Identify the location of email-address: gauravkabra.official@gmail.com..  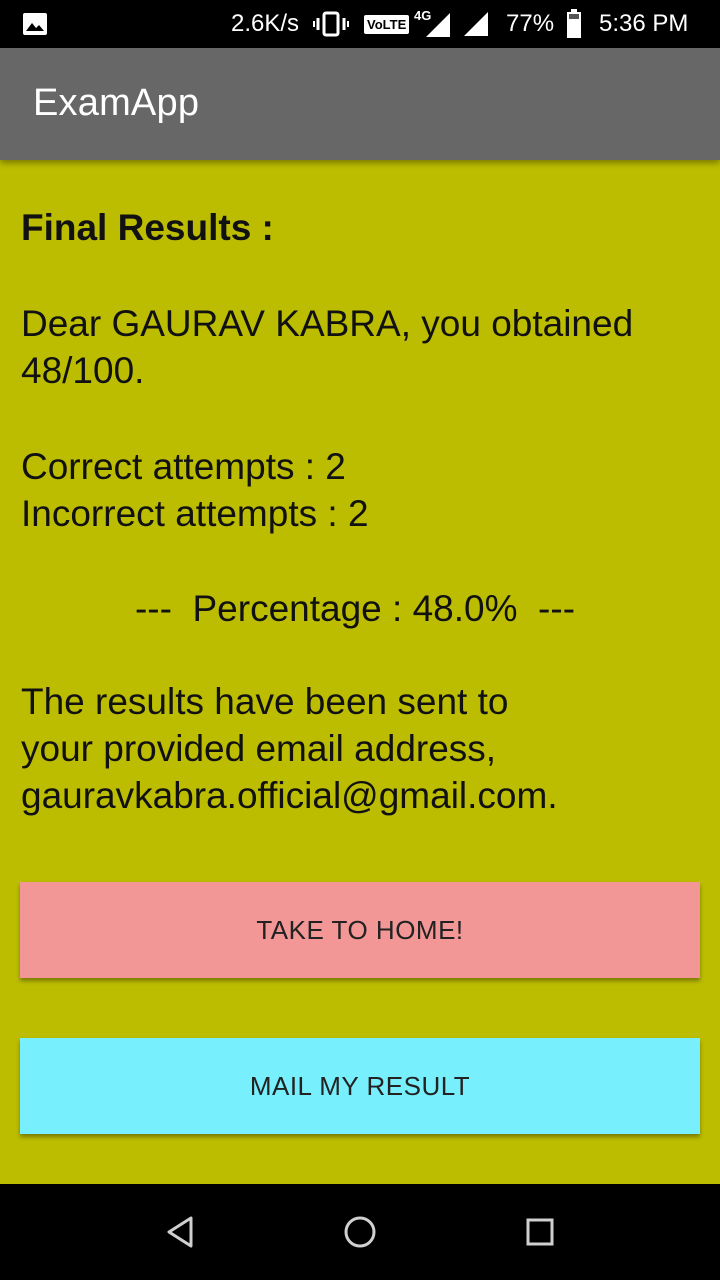
(289, 795).